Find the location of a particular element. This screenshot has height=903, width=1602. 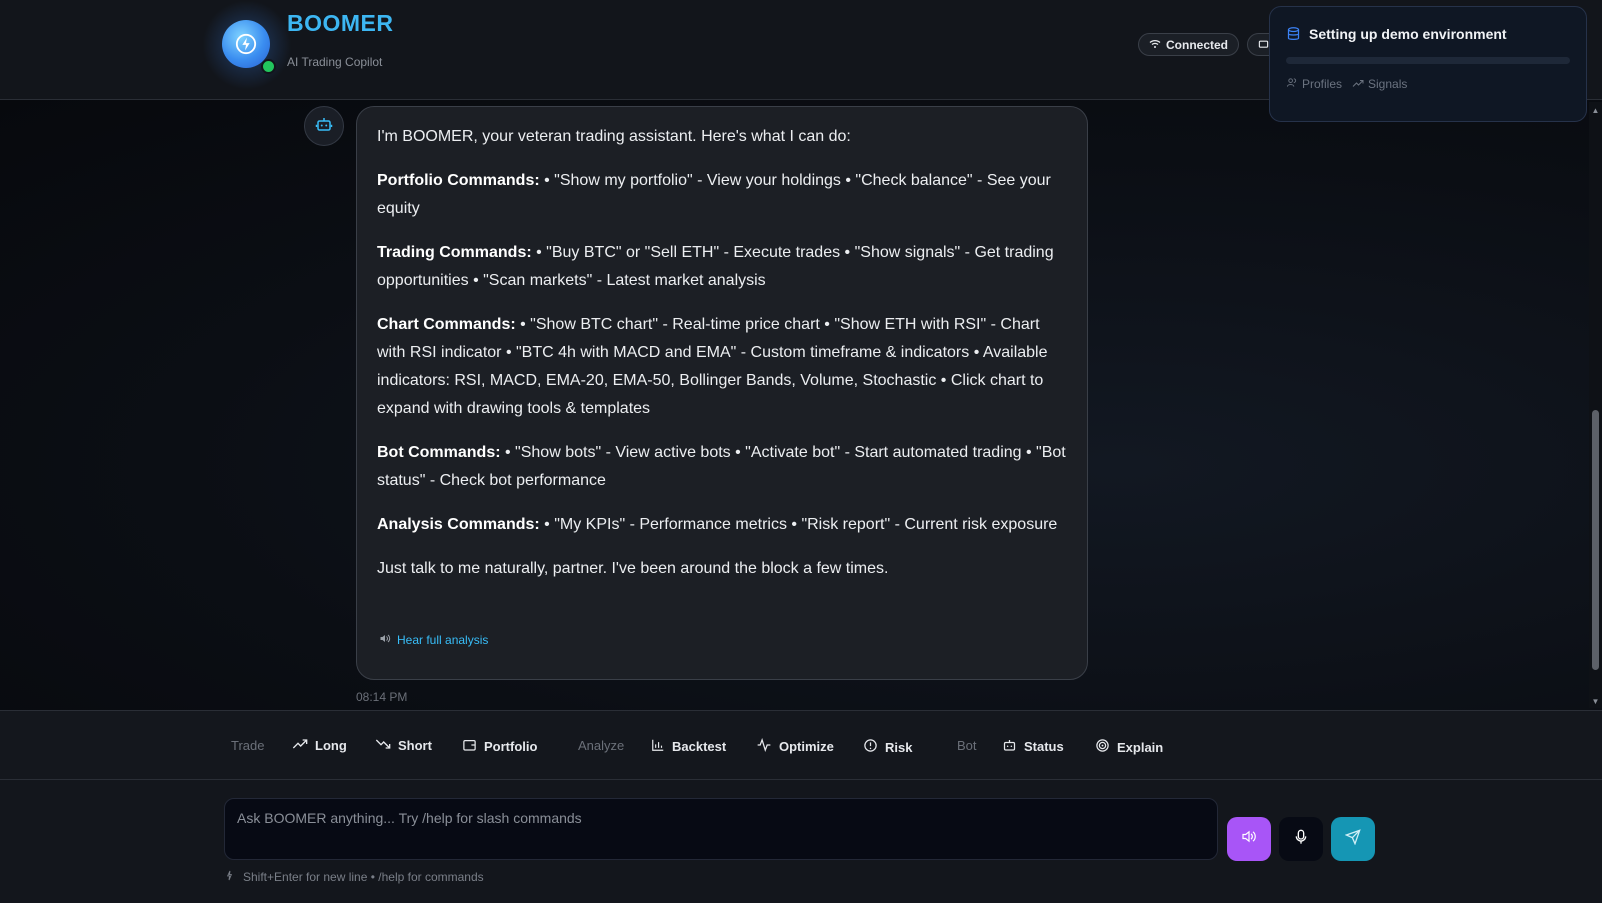

hear-full-analysis-label: Hear full analysis is located at coordinates (443, 640).